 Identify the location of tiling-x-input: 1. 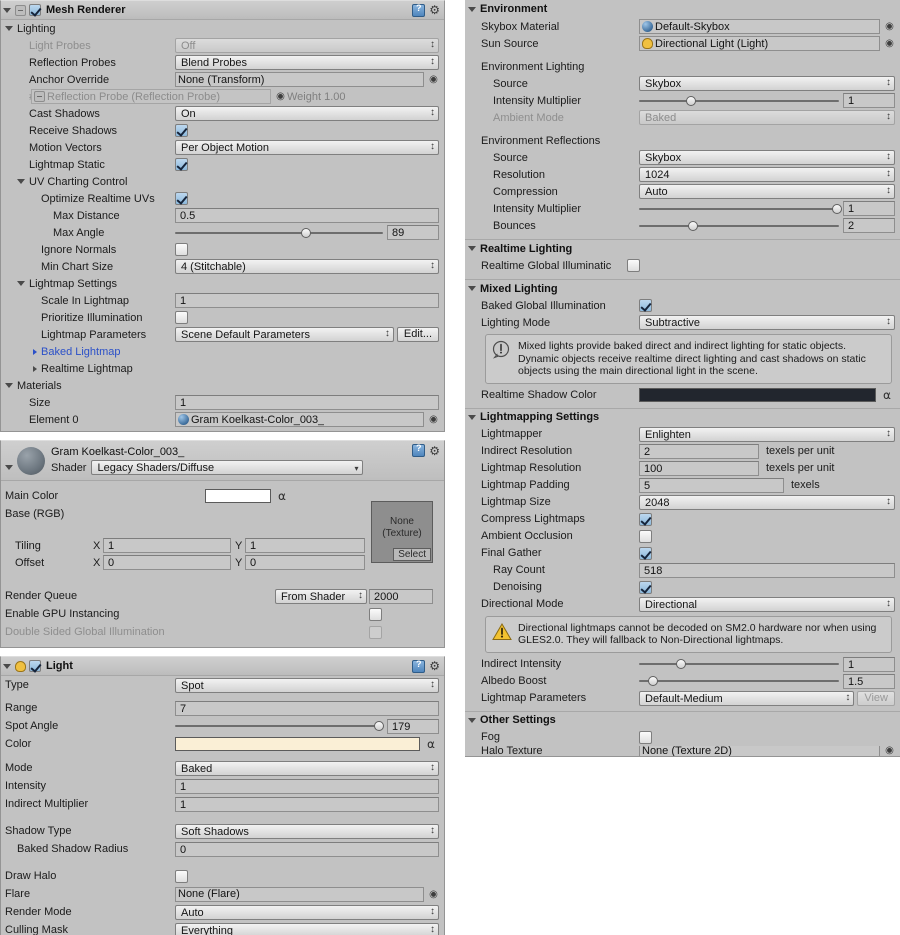
(167, 545).